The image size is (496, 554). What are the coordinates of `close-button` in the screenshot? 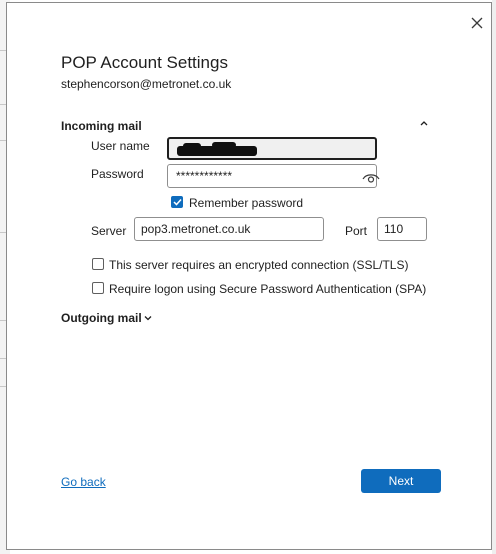 It's located at (477, 23).